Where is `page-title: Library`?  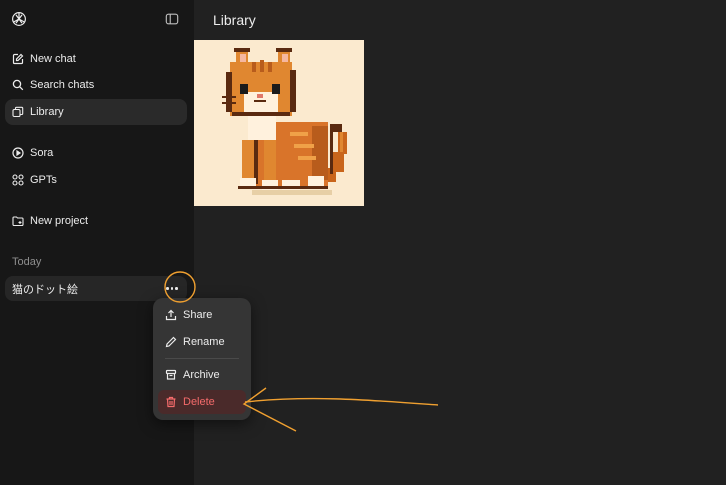 page-title: Library is located at coordinates (234, 20).